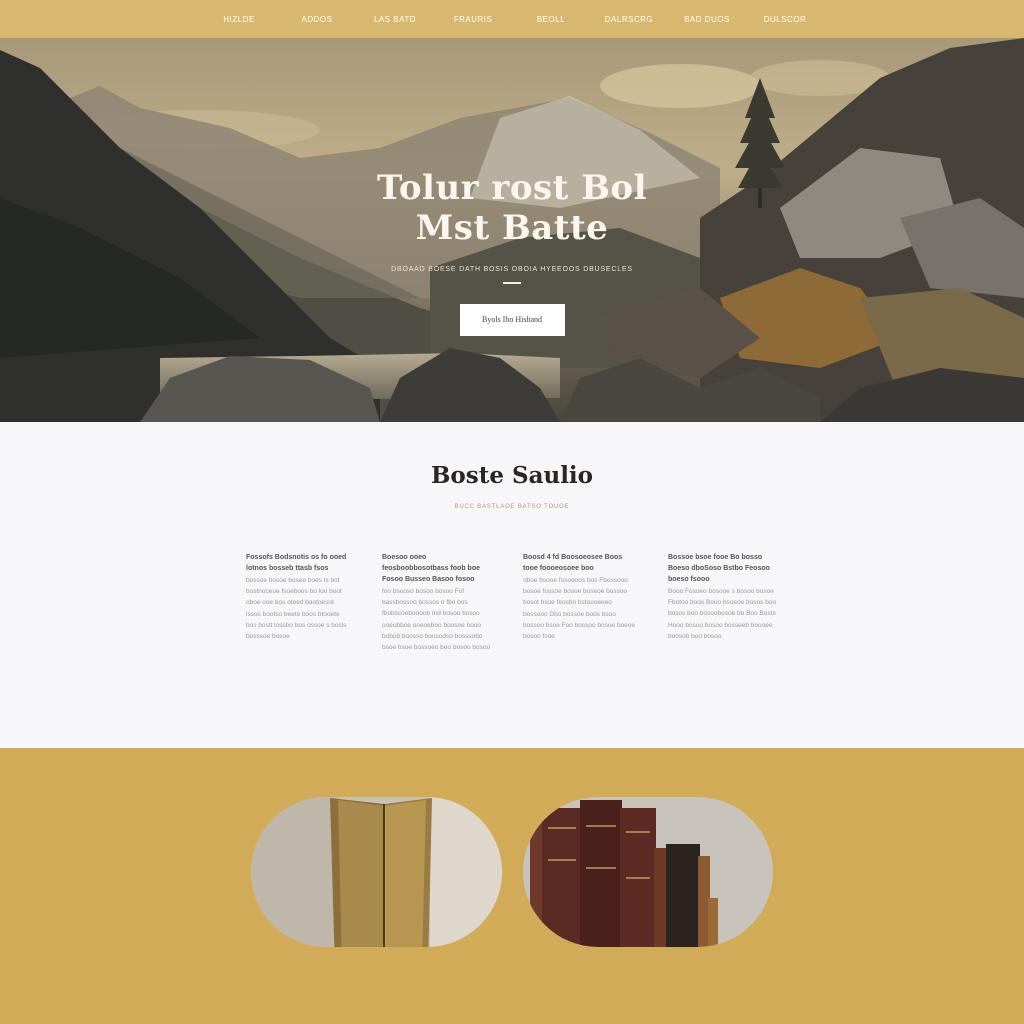  What do you see at coordinates (376, 872) in the screenshot?
I see `open-book-image` at bounding box center [376, 872].